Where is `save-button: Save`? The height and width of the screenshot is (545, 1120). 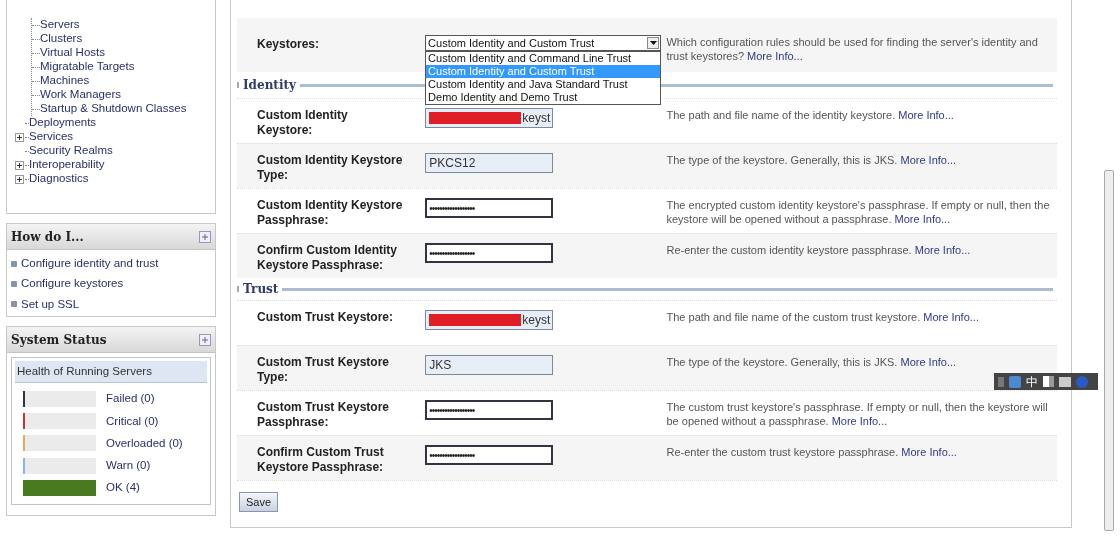 save-button: Save is located at coordinates (259, 502).